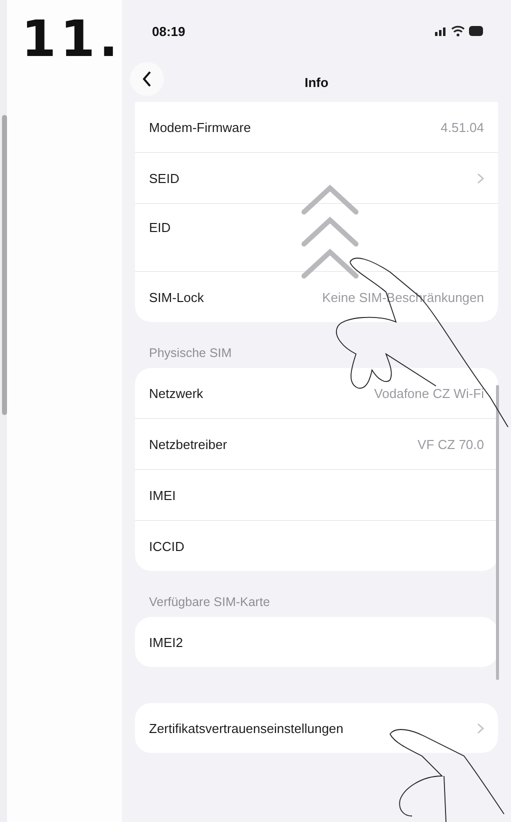 The height and width of the screenshot is (822, 511). Describe the element at coordinates (176, 297) in the screenshot. I see `row-label: SIM-Lock` at that location.